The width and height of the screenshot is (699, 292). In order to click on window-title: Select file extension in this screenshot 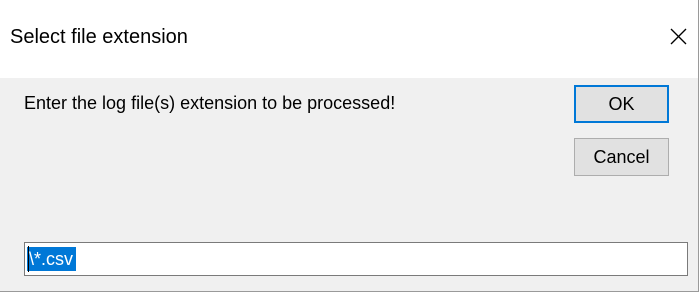, I will do `click(99, 37)`.